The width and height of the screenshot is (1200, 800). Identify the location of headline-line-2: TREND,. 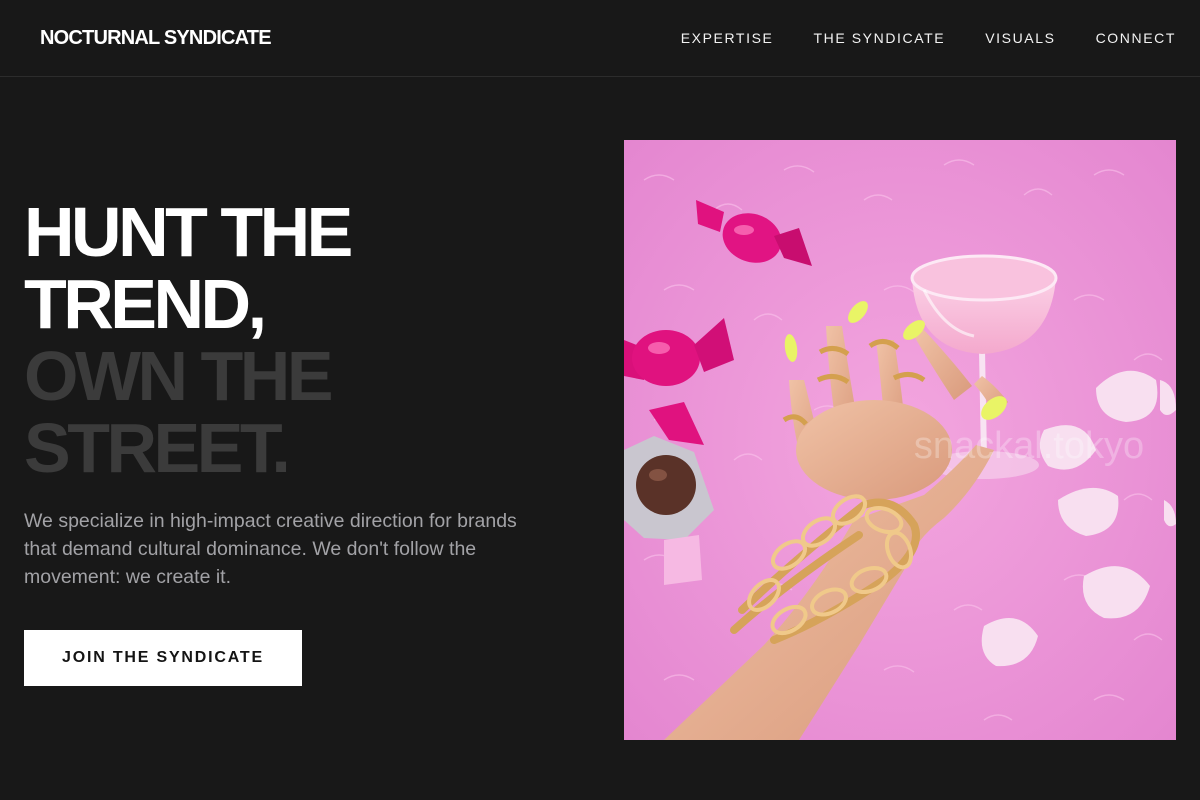
(145, 304).